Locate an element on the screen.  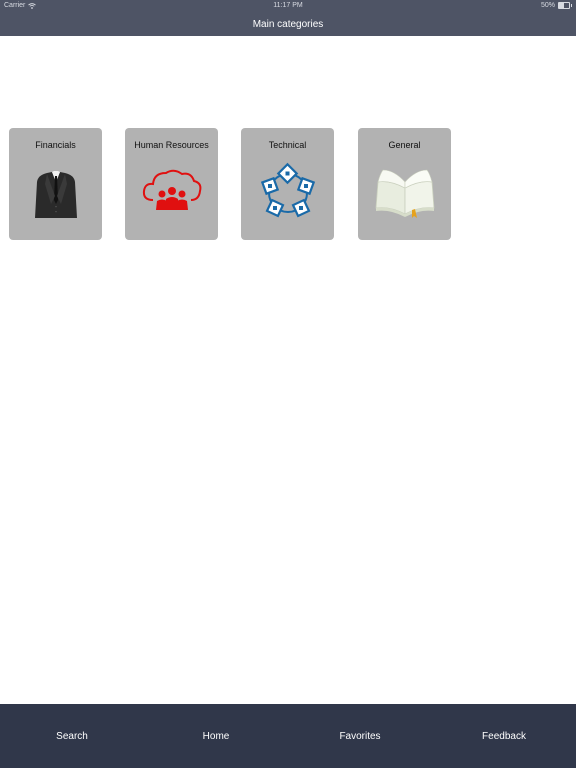
status-time: 11:17 PM is located at coordinates (288, 5).